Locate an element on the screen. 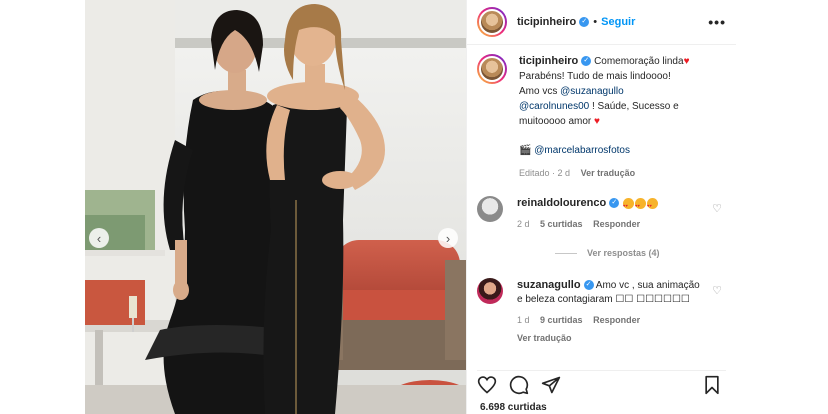 The width and height of the screenshot is (828, 414). heart-icon is located at coordinates (487, 385).